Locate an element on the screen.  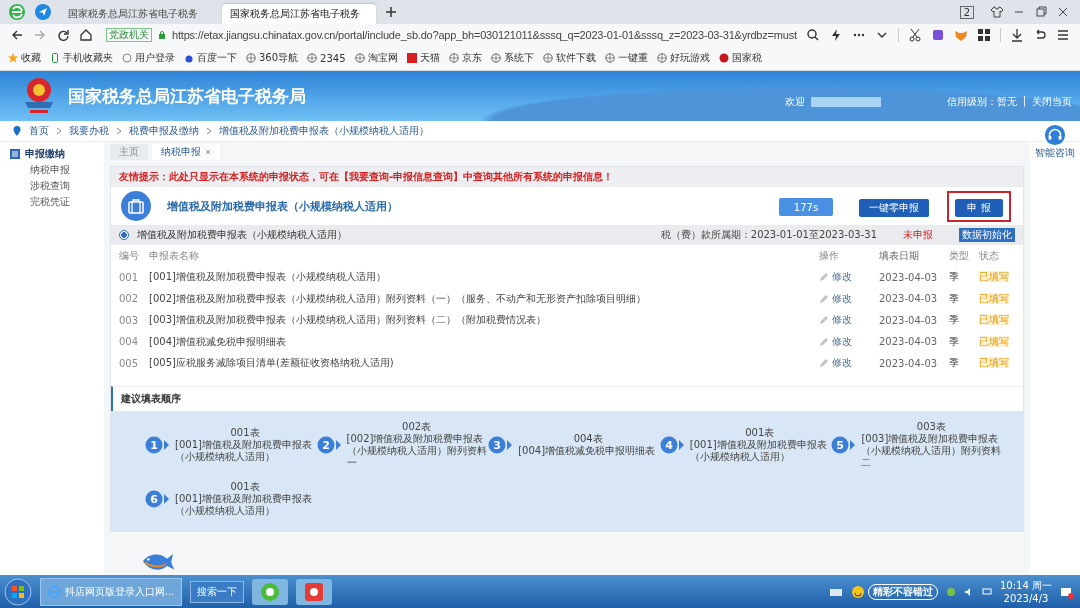
breadcrumb-link: 我要办税 is located at coordinates (89, 131).